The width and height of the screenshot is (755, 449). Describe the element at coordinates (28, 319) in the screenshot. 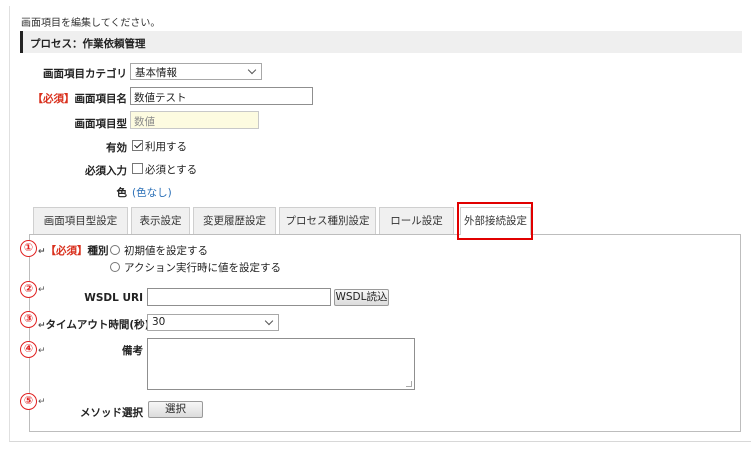

I see `marker-3: ③` at that location.